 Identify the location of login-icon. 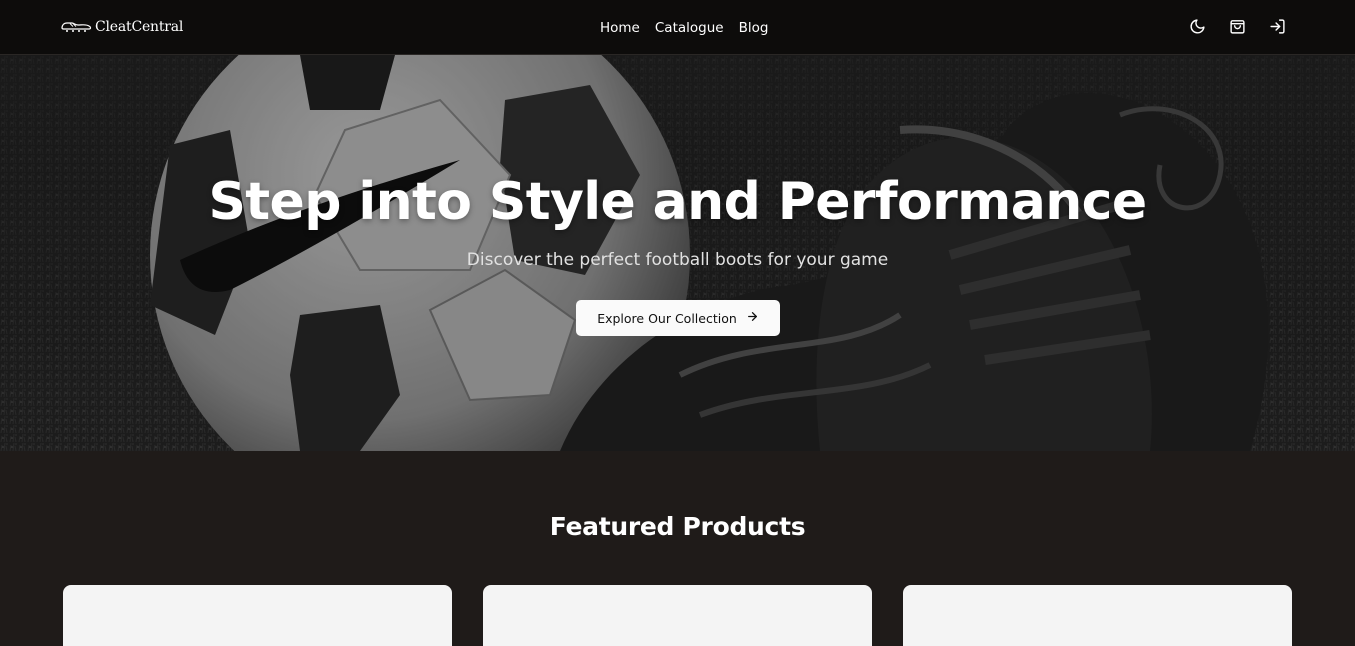
(1277, 26).